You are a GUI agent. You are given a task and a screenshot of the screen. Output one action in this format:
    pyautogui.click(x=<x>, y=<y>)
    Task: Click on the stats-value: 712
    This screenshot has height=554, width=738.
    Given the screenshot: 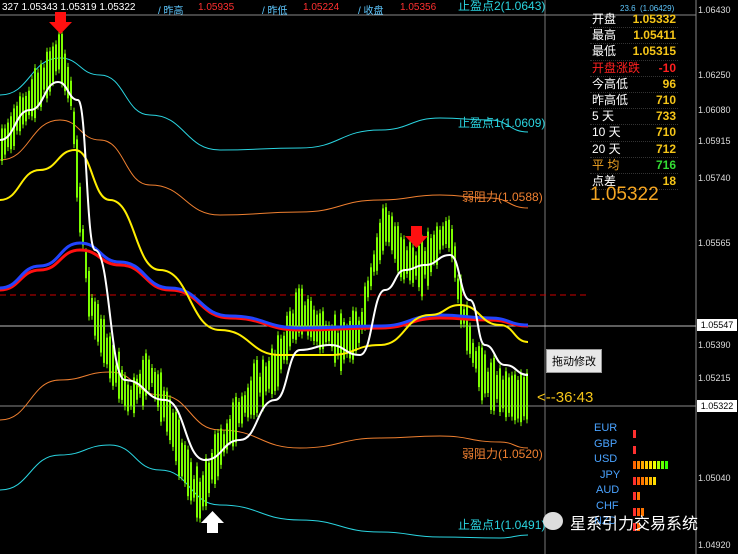 What is the action you would take?
    pyautogui.click(x=665, y=148)
    